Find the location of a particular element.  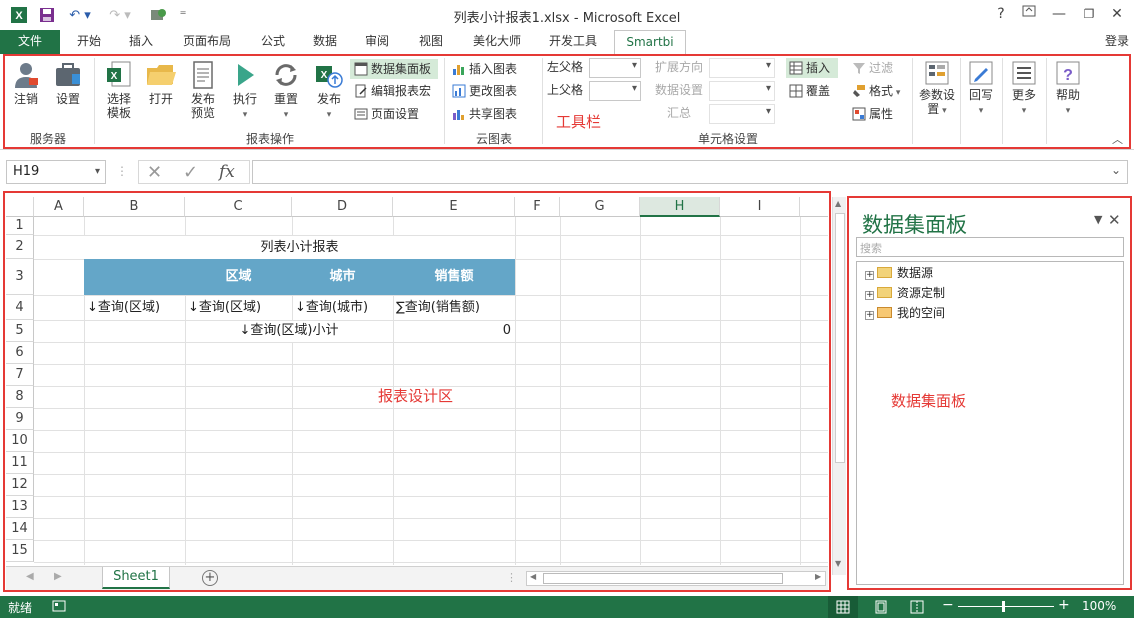

top-parent-combo is located at coordinates (615, 91).